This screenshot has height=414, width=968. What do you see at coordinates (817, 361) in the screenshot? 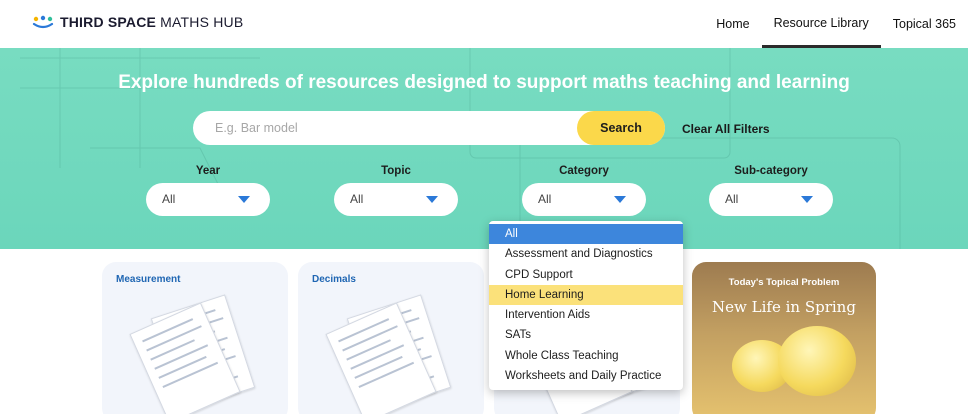
I see `chick-image` at bounding box center [817, 361].